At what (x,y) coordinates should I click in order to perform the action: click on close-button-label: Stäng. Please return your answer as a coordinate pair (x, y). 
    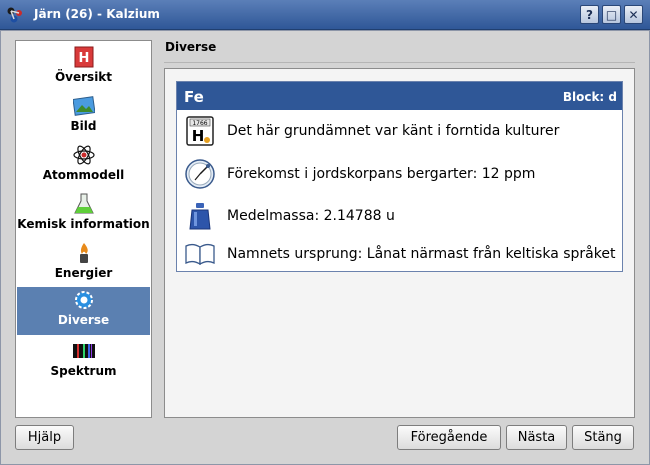
    Looking at the image, I should click on (603, 437).